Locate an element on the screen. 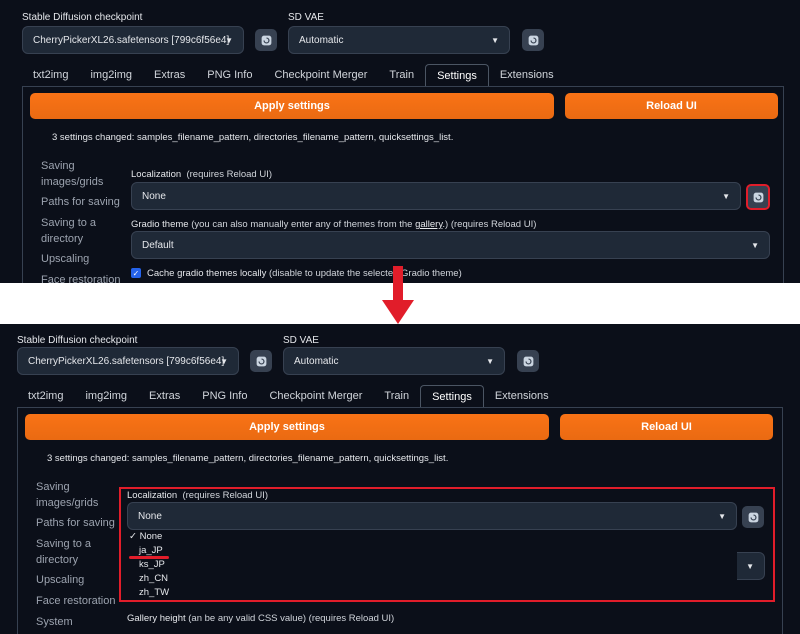  localization-options-menu: ✓ None ja_JP ks_JP zh_CN zh_TW is located at coordinates (432, 565).